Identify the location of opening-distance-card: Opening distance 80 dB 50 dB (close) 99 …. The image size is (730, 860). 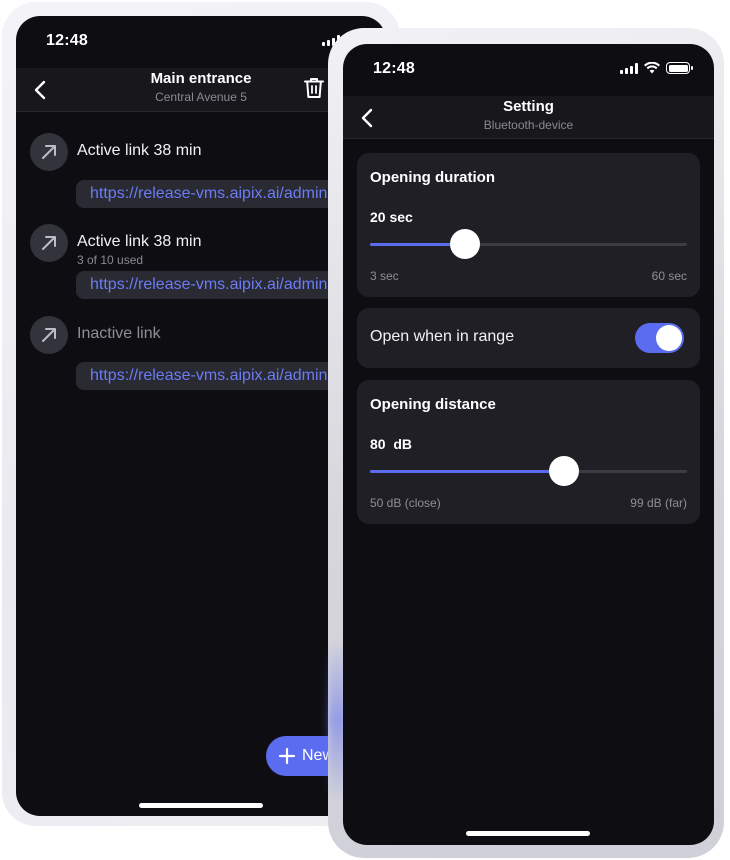
(528, 452).